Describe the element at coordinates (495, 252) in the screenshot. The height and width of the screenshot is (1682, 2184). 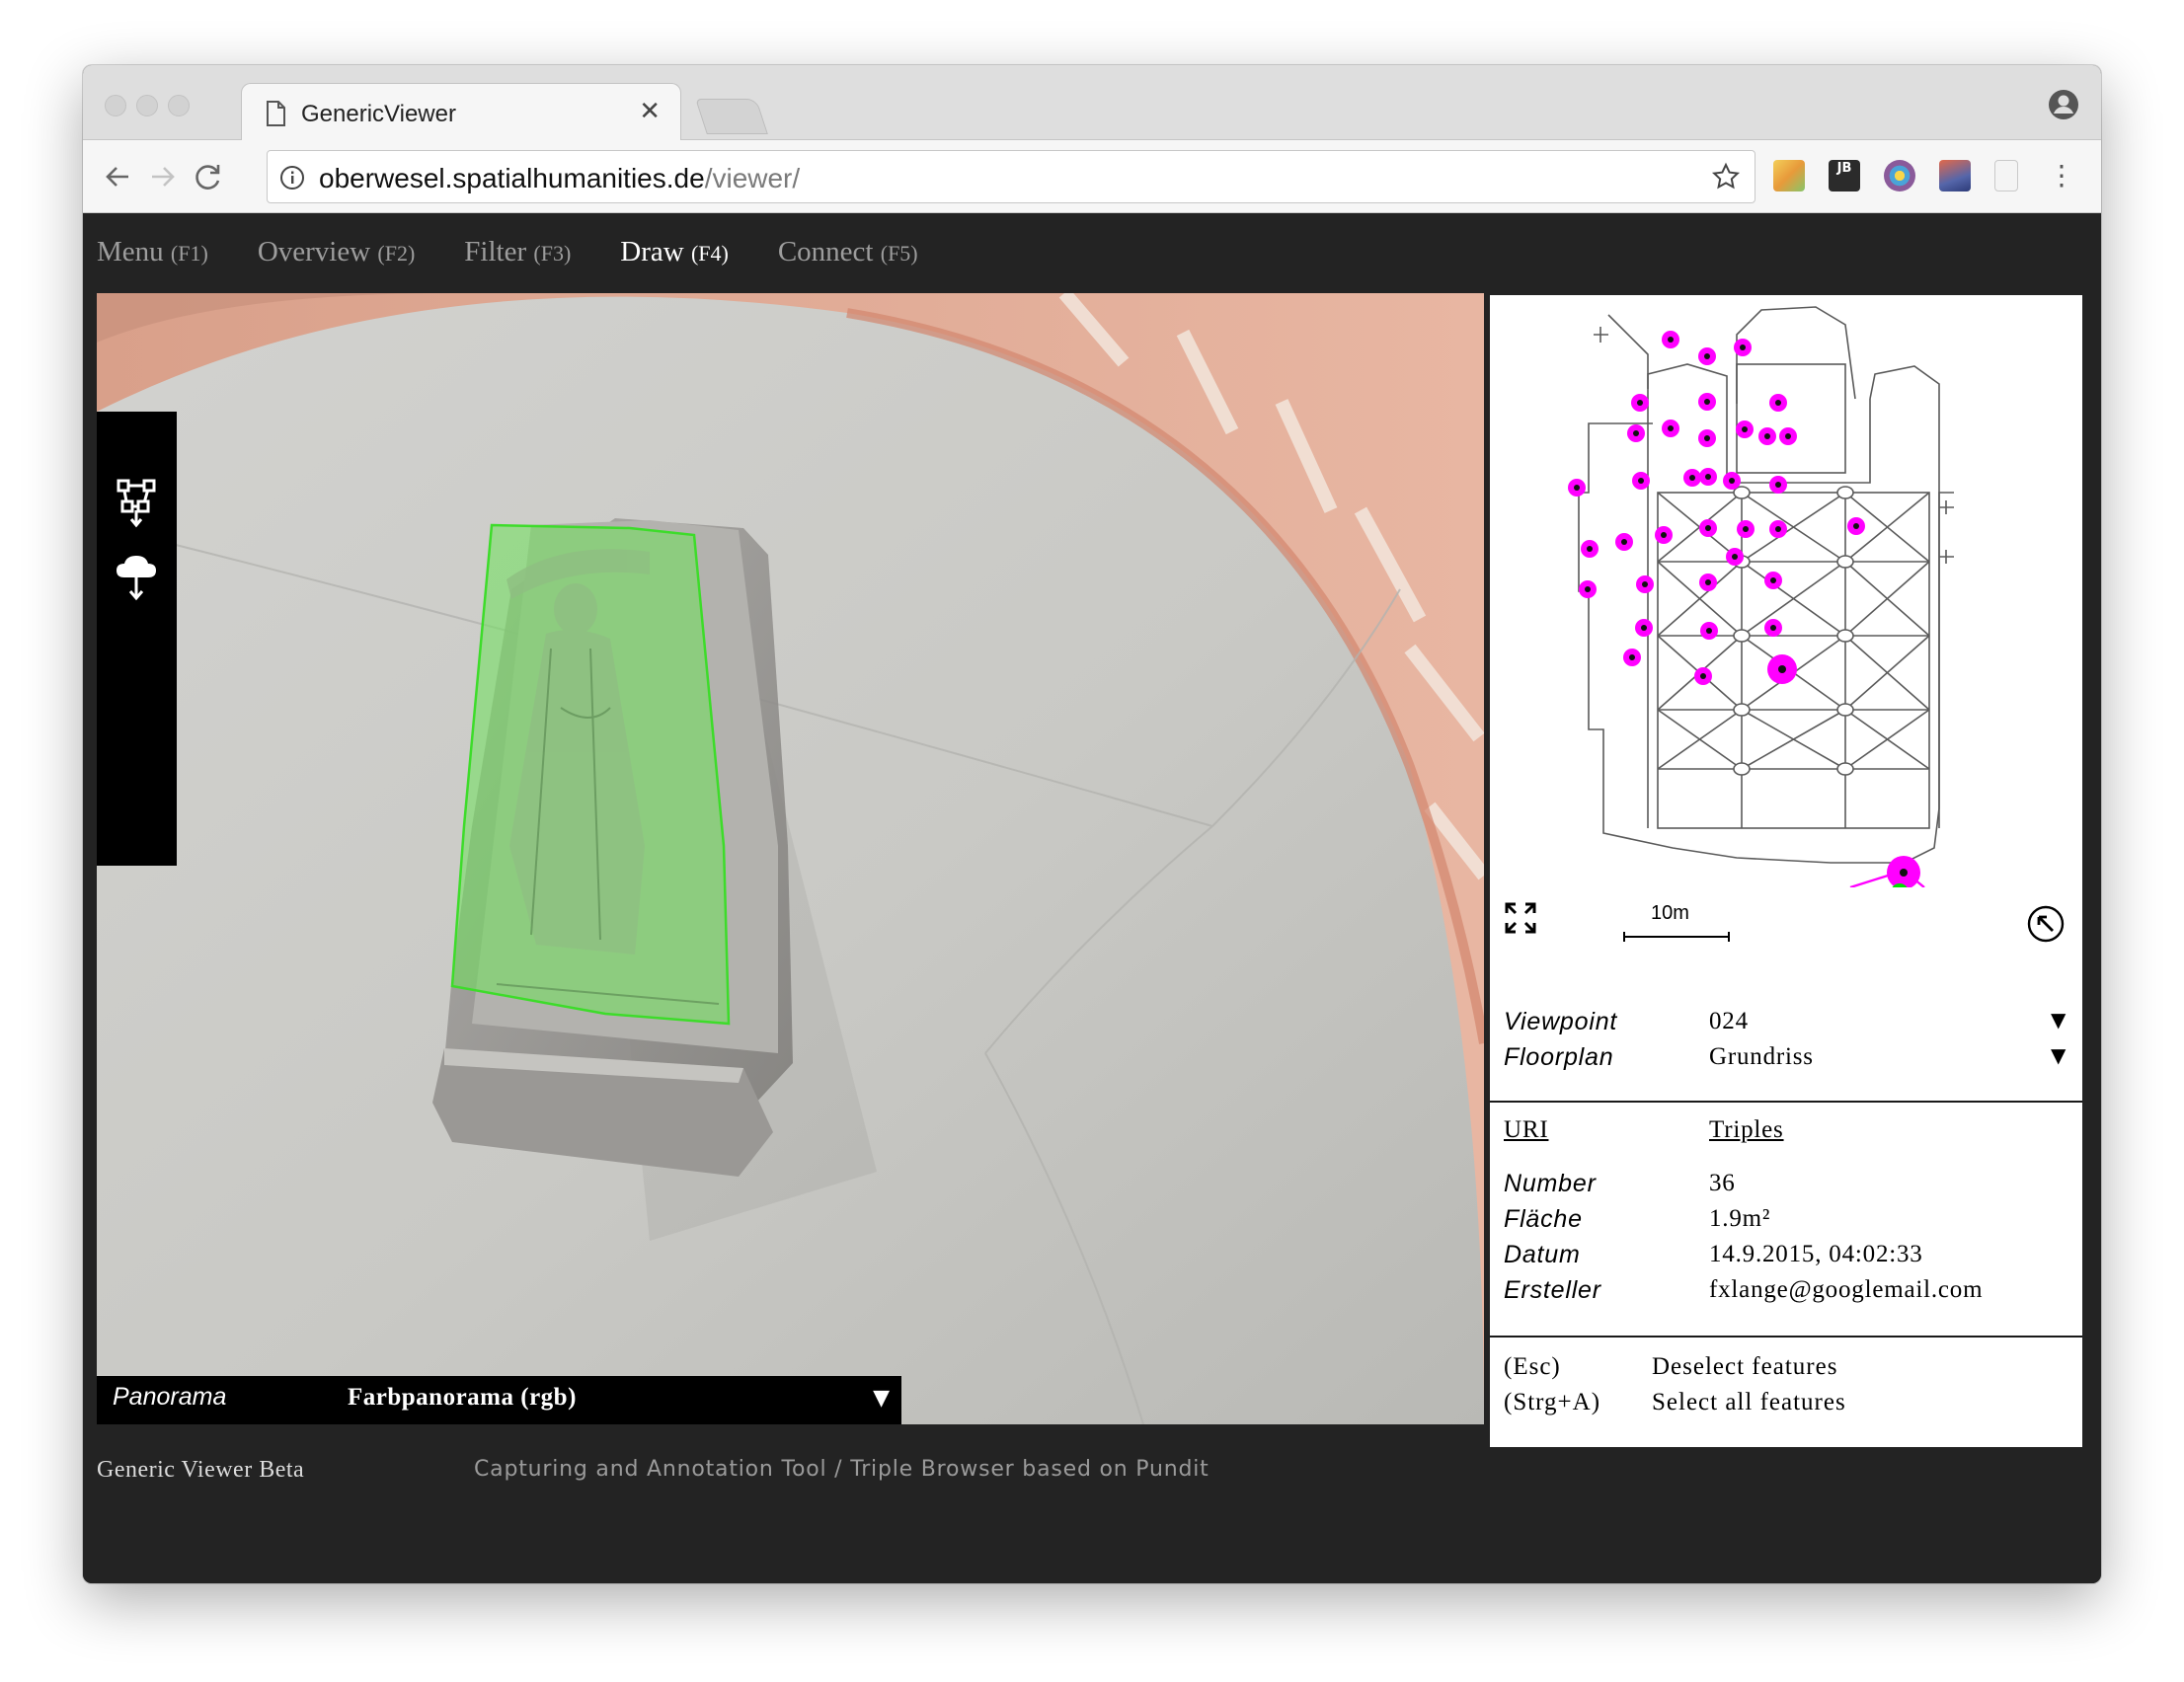
I see `nav-filter-label: Filter` at that location.